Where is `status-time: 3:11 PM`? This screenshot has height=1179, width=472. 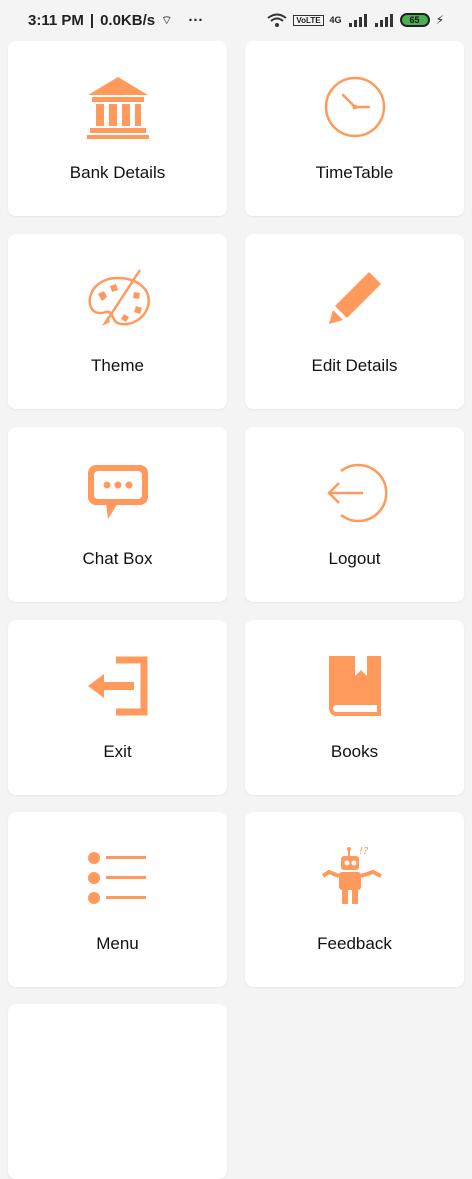
status-time: 3:11 PM is located at coordinates (56, 20).